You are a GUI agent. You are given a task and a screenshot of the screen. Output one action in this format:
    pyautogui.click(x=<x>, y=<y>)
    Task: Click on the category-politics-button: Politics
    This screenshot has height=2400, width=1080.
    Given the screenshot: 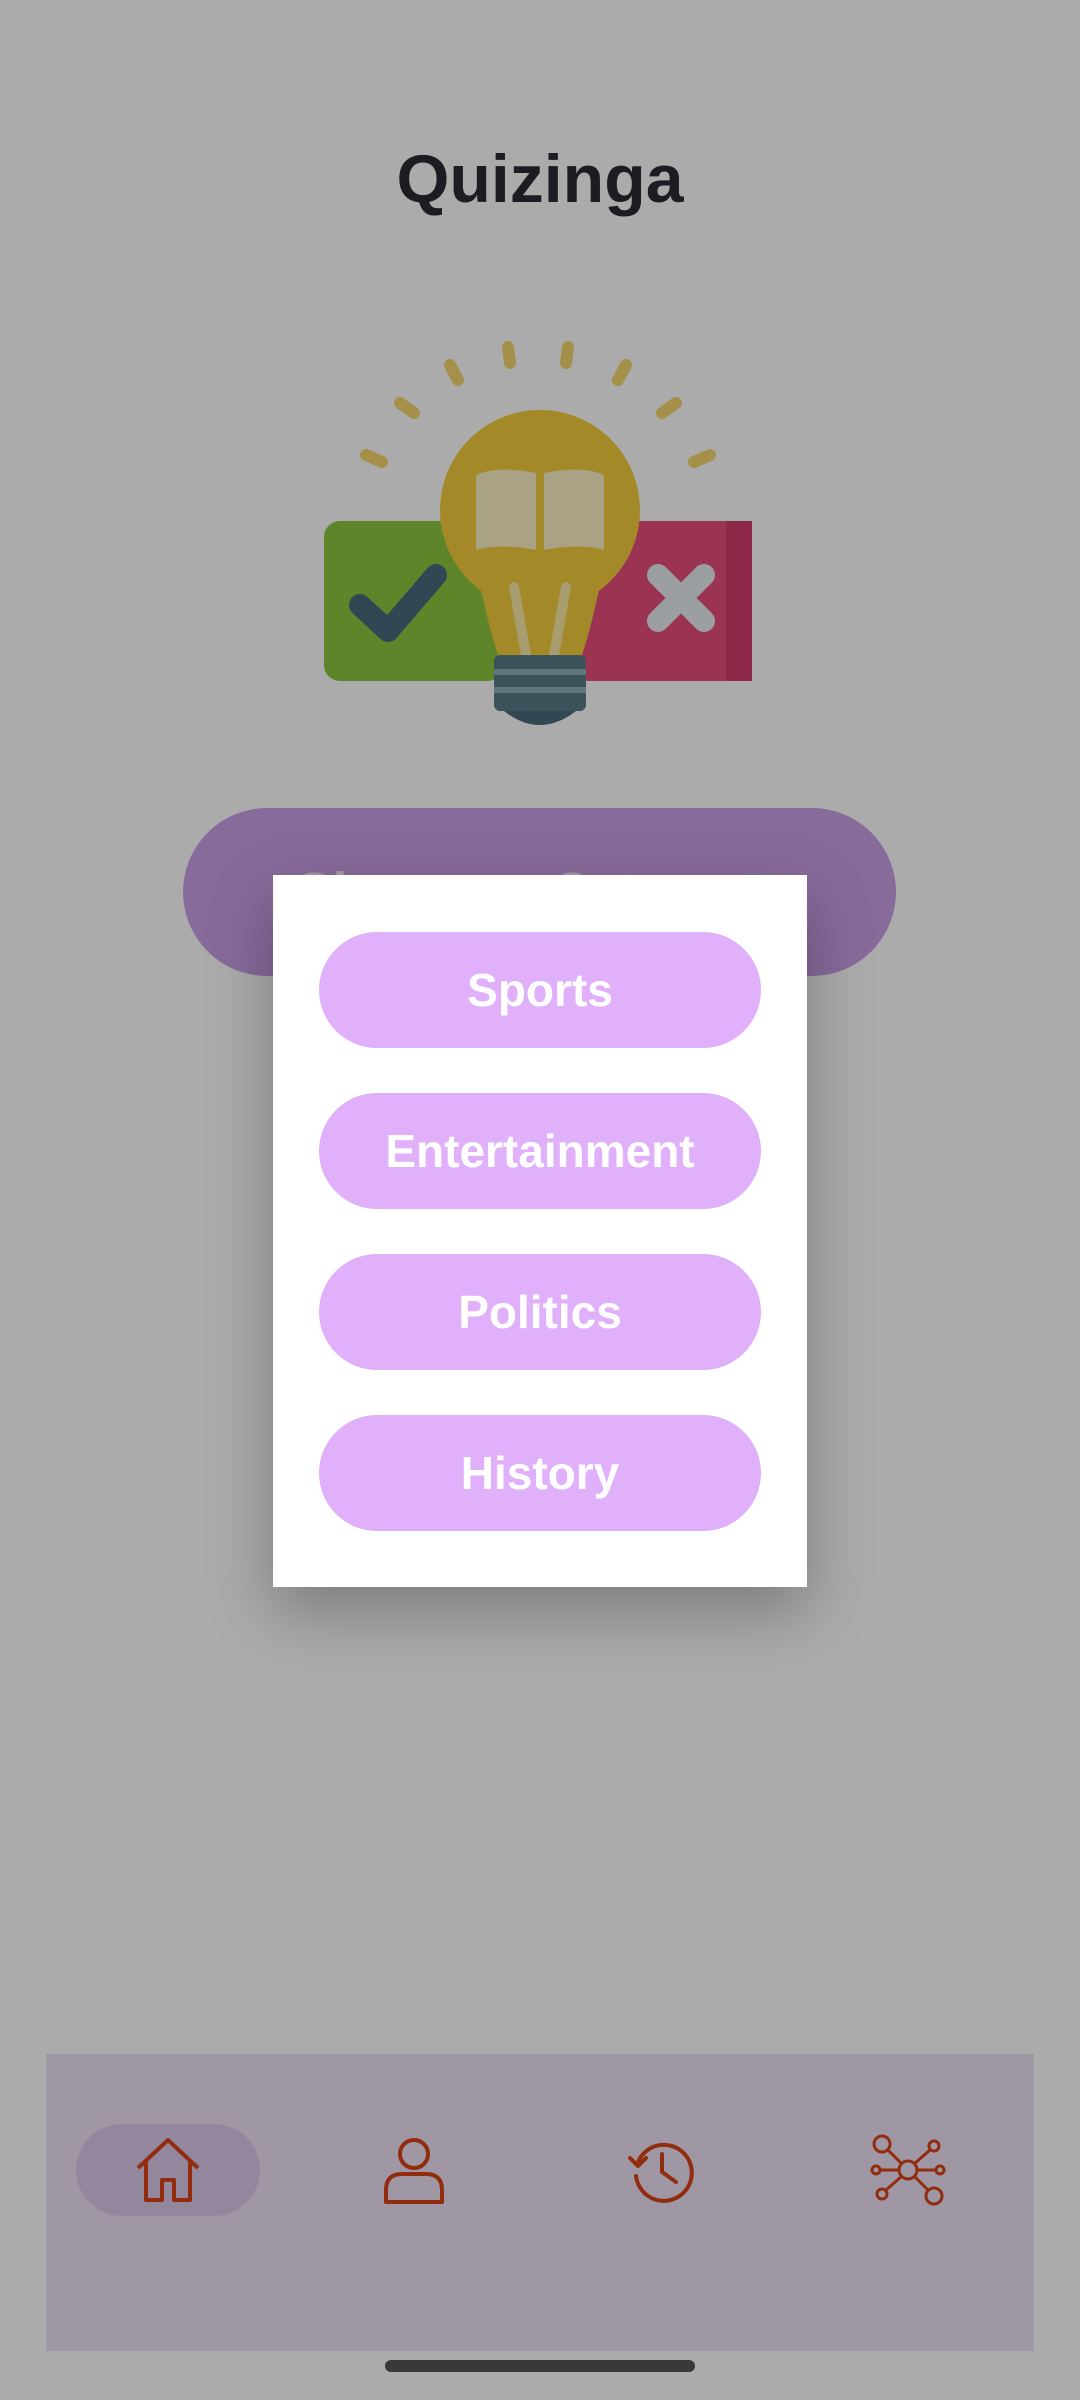 What is the action you would take?
    pyautogui.click(x=540, y=1312)
    